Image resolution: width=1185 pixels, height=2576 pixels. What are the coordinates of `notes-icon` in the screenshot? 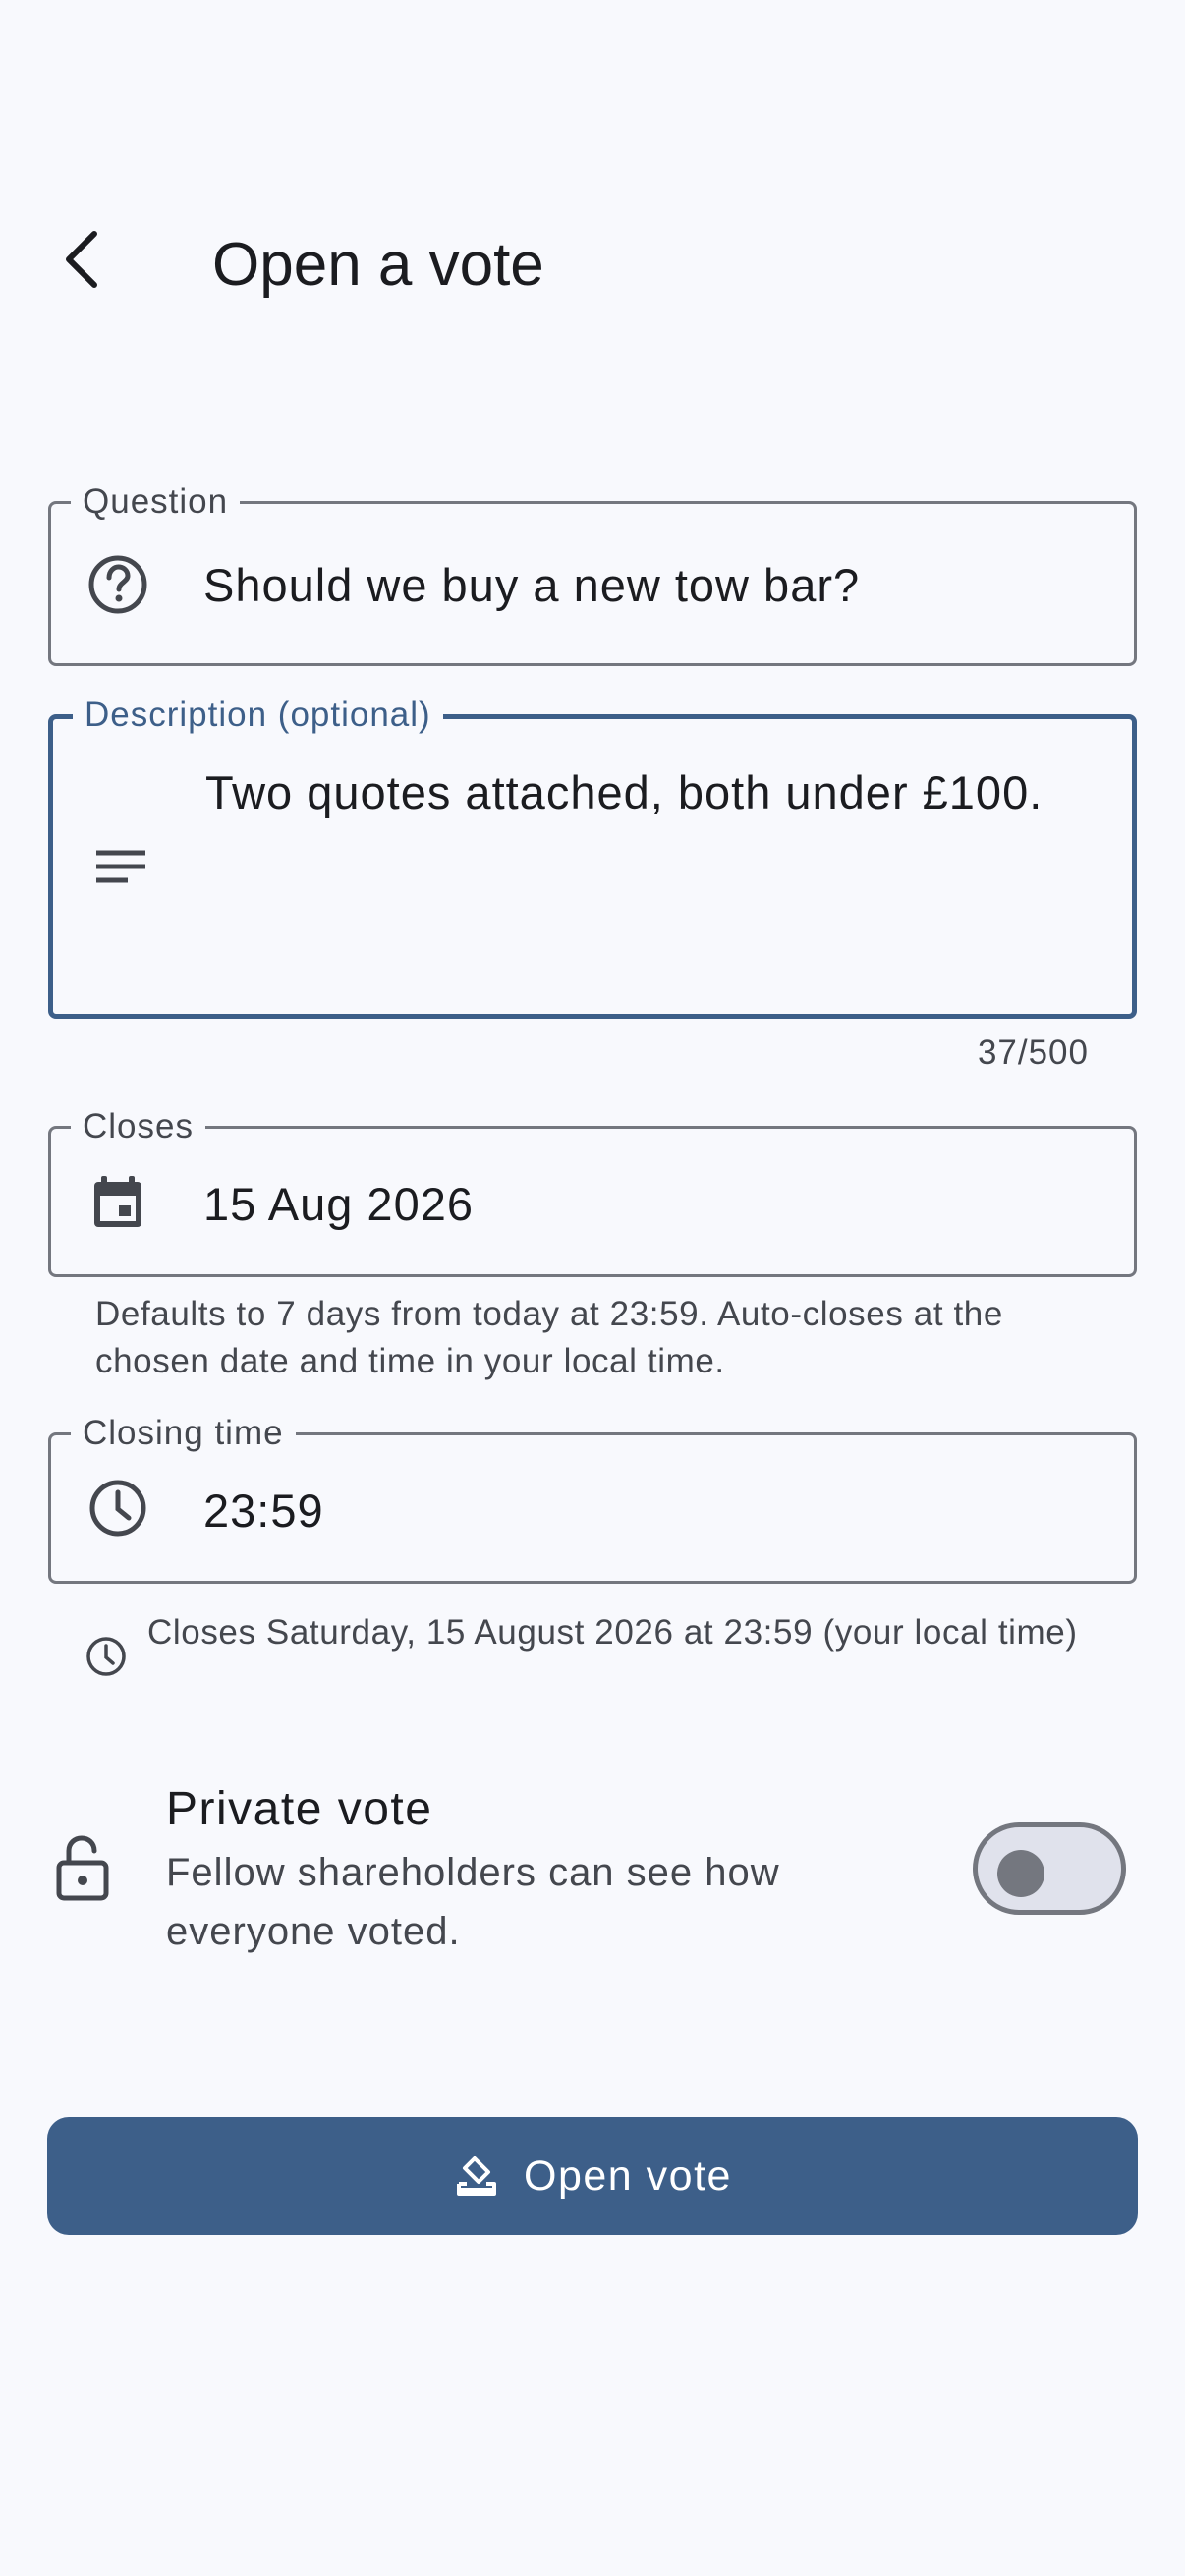 It's located at (120, 868).